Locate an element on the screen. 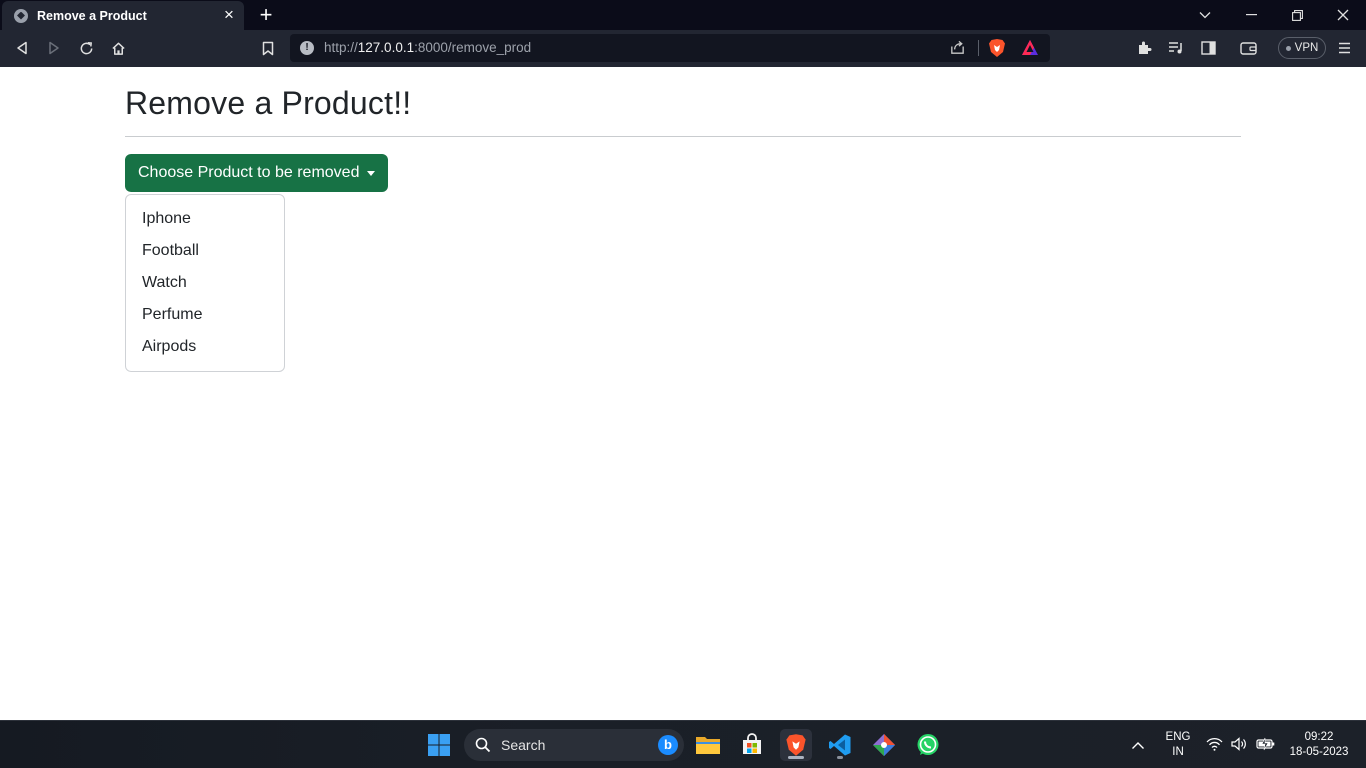 This screenshot has height=768, width=1366. reload-icon is located at coordinates (86, 48).